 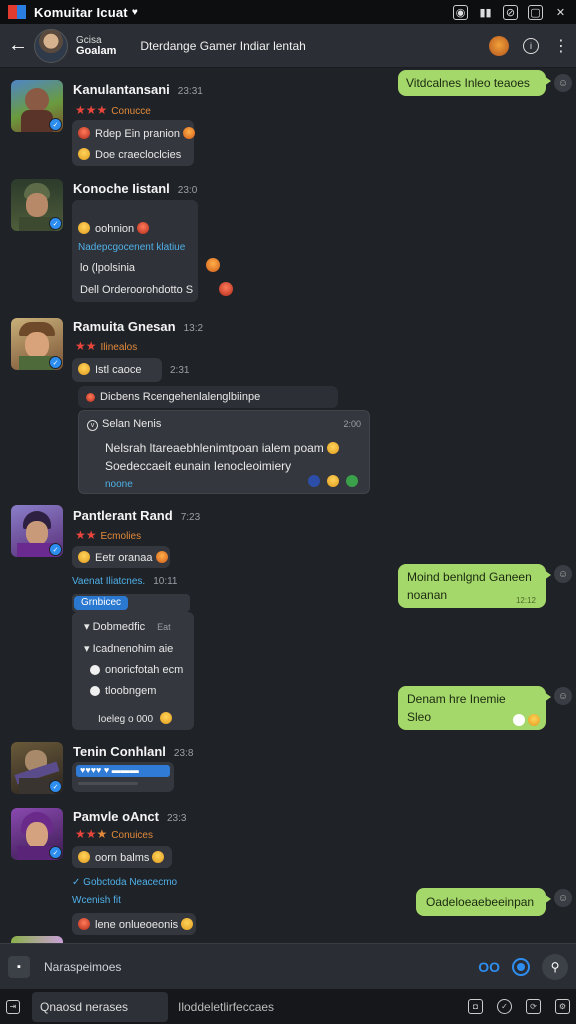 I want to click on header-name-line1: Gcisa, so click(x=89, y=40).